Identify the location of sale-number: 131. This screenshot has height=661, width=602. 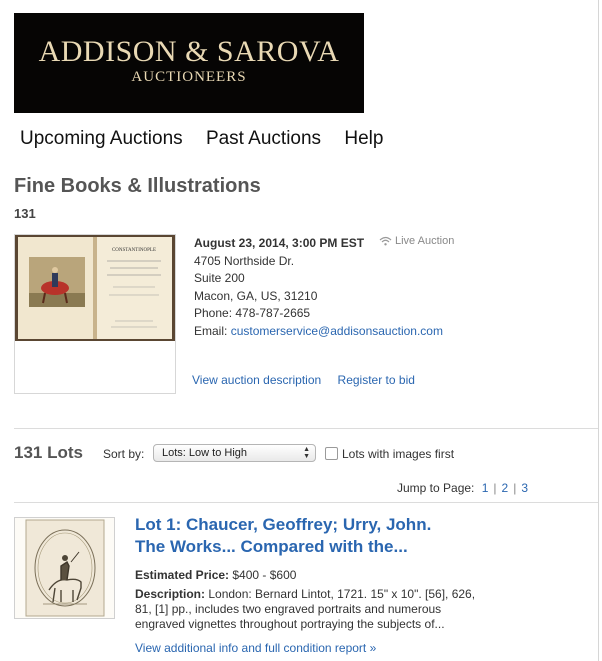
(25, 213).